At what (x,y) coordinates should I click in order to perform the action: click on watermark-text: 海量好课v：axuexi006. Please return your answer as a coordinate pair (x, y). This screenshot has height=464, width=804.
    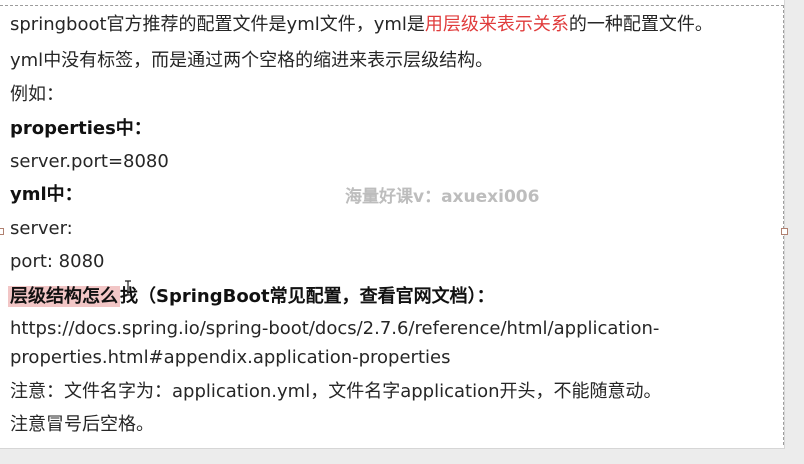
    Looking at the image, I should click on (442, 197).